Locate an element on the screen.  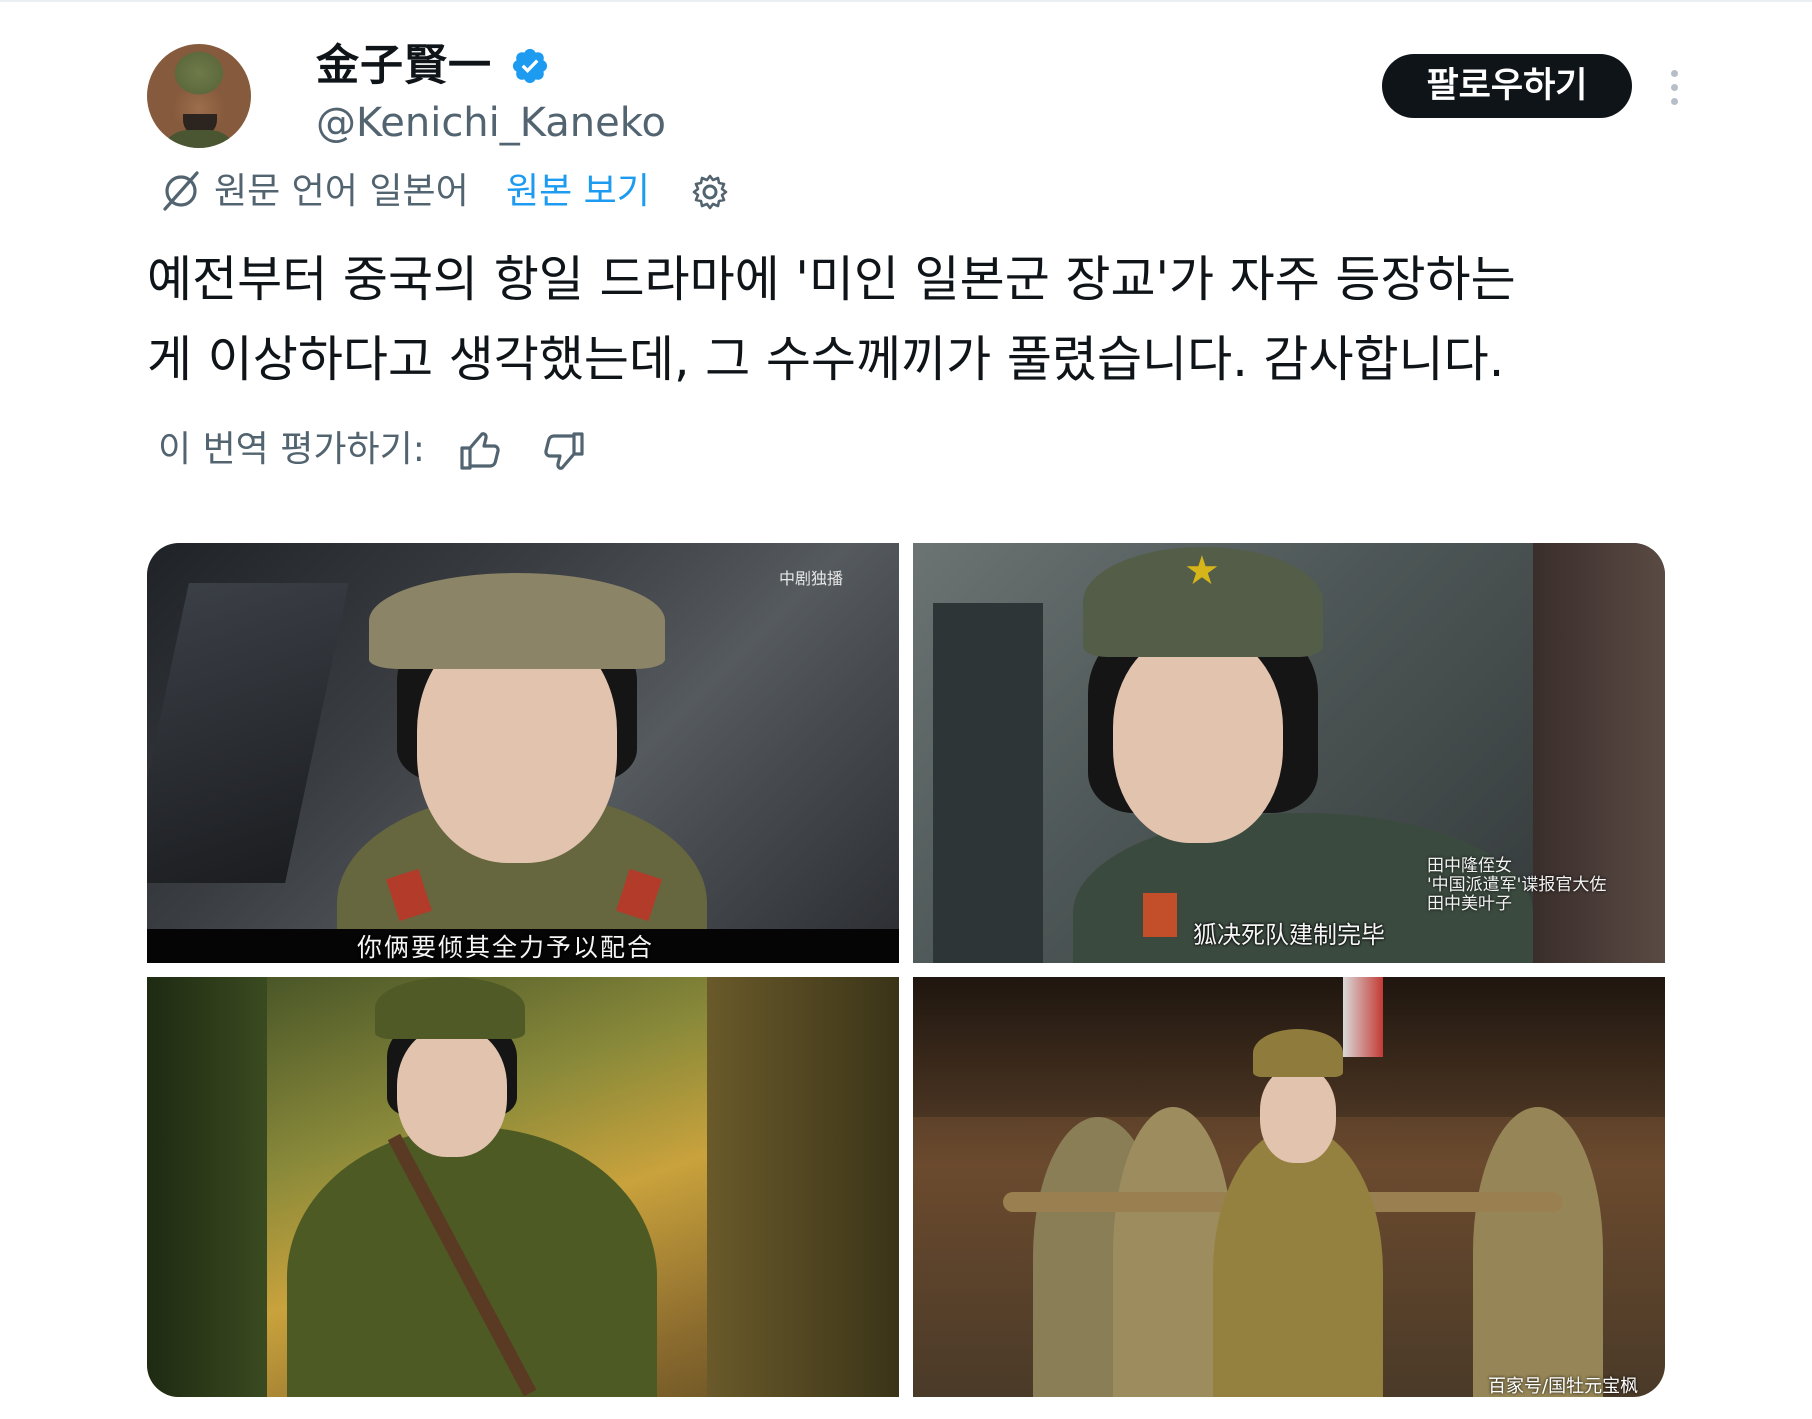
soldier-right is located at coordinates (1538, 1252).